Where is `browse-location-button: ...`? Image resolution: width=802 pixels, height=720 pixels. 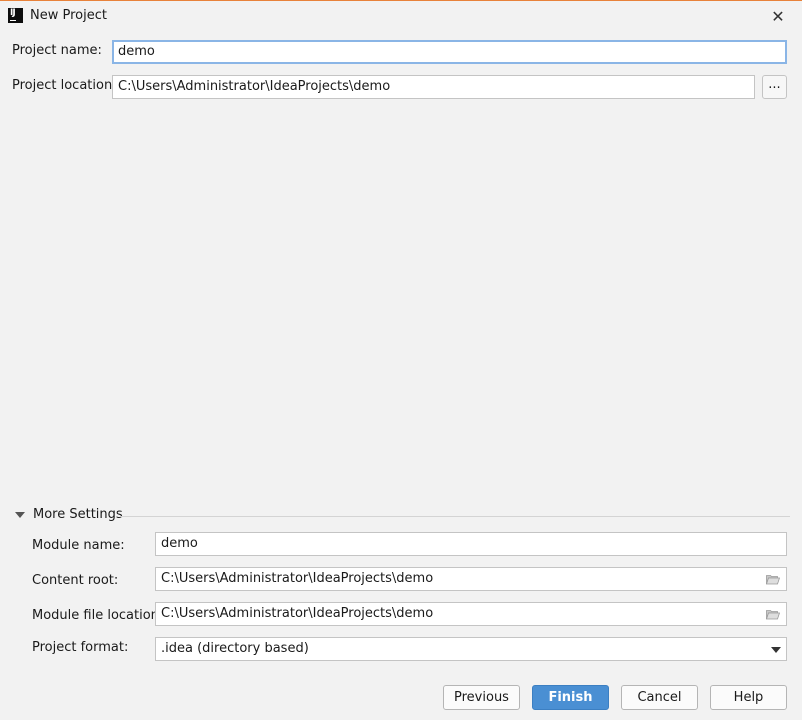
browse-location-button: ... is located at coordinates (774, 87).